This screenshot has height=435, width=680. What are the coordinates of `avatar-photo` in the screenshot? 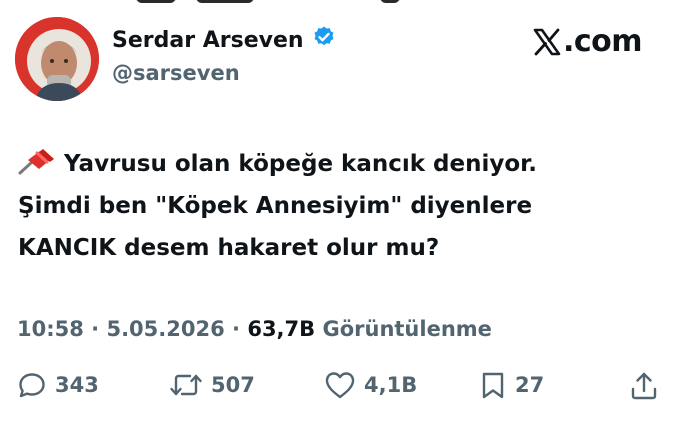 It's located at (57, 59).